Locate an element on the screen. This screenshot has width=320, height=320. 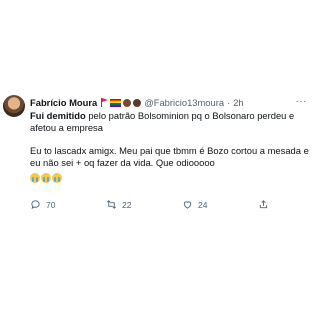
tweet-header: Fabrício Moura @Fabricio13moura · 2h is located at coordinates (137, 102).